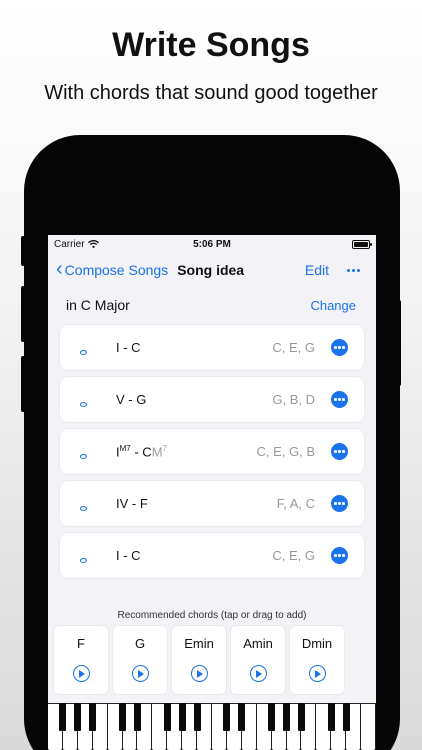  What do you see at coordinates (141, 451) in the screenshot?
I see `chord-numeral: IM7 - CM7` at bounding box center [141, 451].